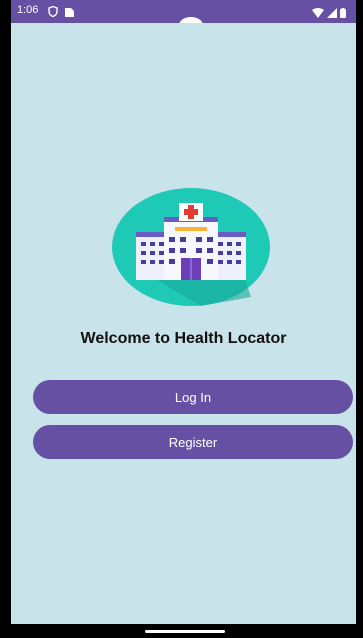 The image size is (363, 638). I want to click on welcome-title: Welcome to Health Locator, so click(183, 338).